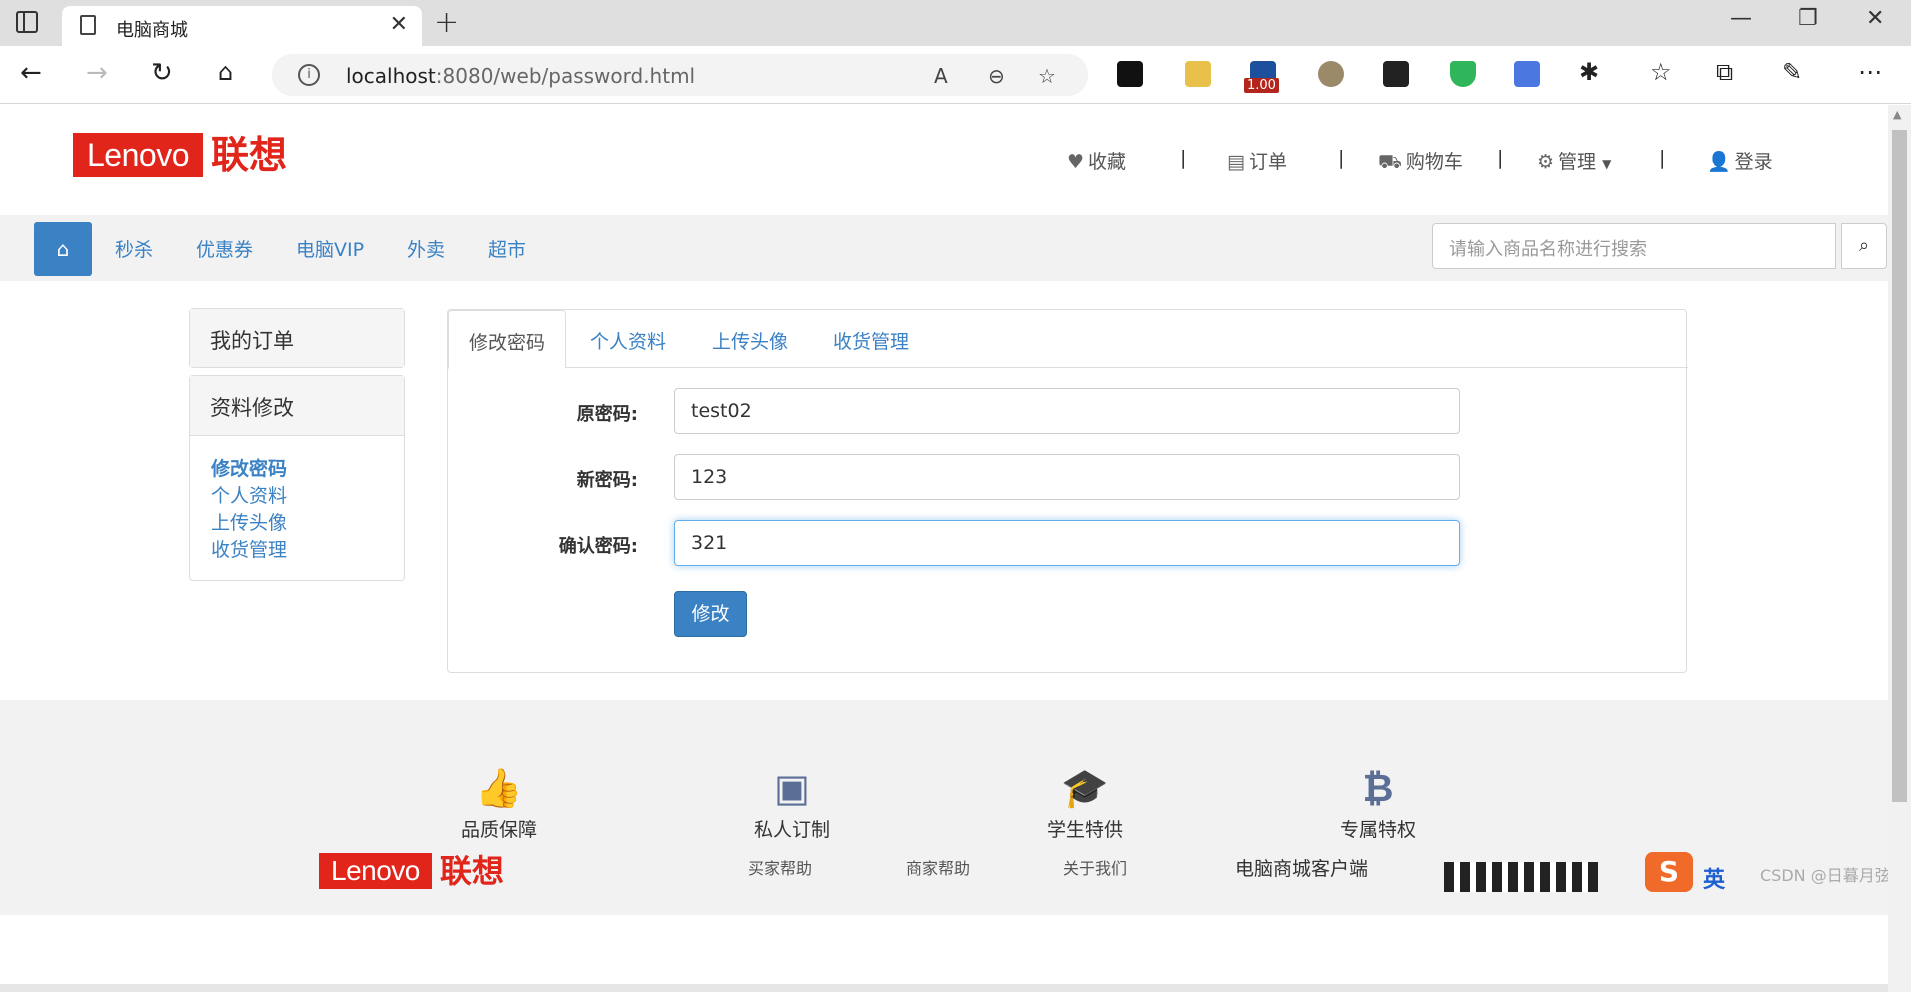 The width and height of the screenshot is (1911, 992). I want to click on manage-dropdown: ⚙ 管理 ▼, so click(1574, 160).